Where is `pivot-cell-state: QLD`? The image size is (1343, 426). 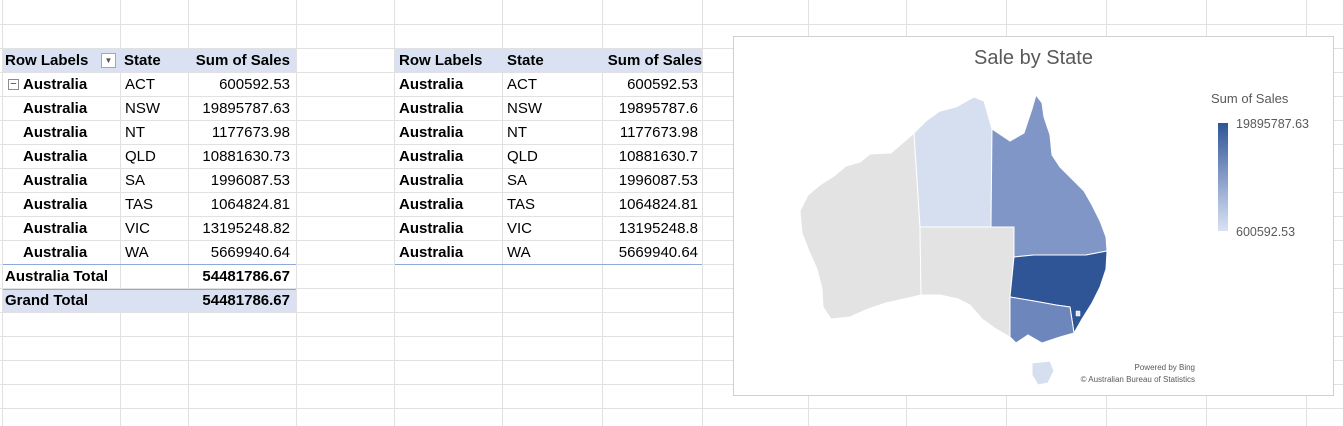
pivot-cell-state: QLD is located at coordinates (138, 156).